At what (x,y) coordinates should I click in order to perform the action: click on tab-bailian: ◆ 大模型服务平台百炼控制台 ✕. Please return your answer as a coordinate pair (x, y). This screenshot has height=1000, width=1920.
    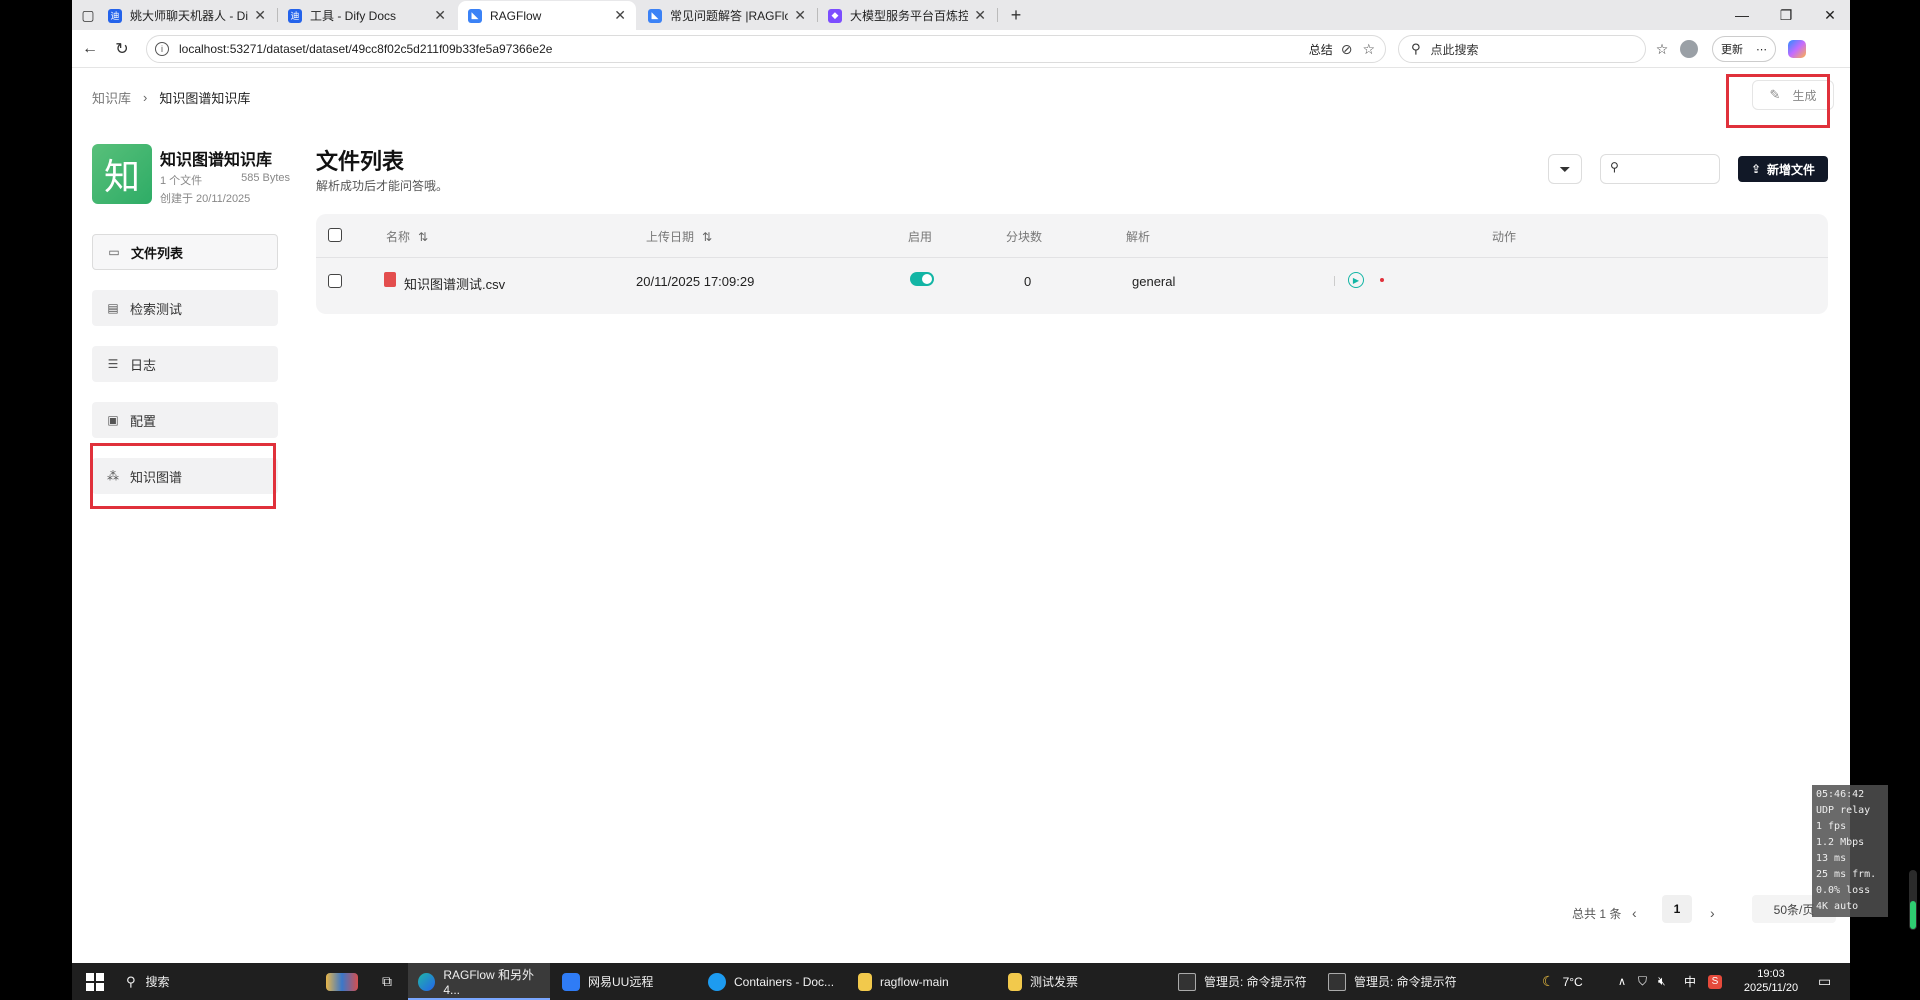
    Looking at the image, I should click on (907, 15).